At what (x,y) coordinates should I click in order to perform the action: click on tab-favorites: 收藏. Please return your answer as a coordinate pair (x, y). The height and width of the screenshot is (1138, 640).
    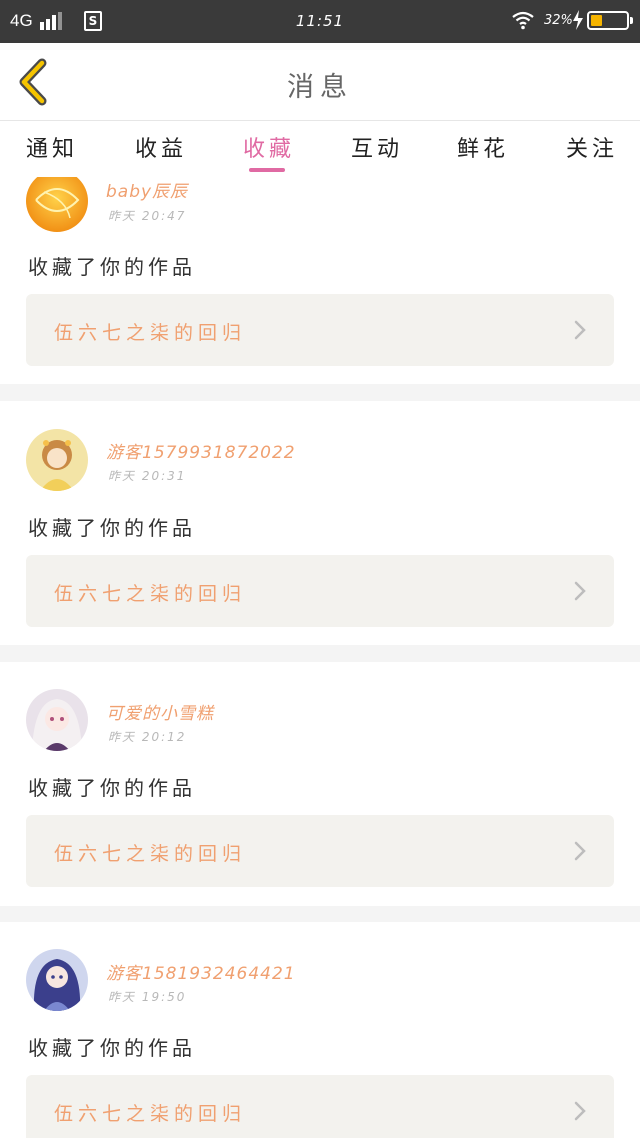
    Looking at the image, I should click on (269, 147).